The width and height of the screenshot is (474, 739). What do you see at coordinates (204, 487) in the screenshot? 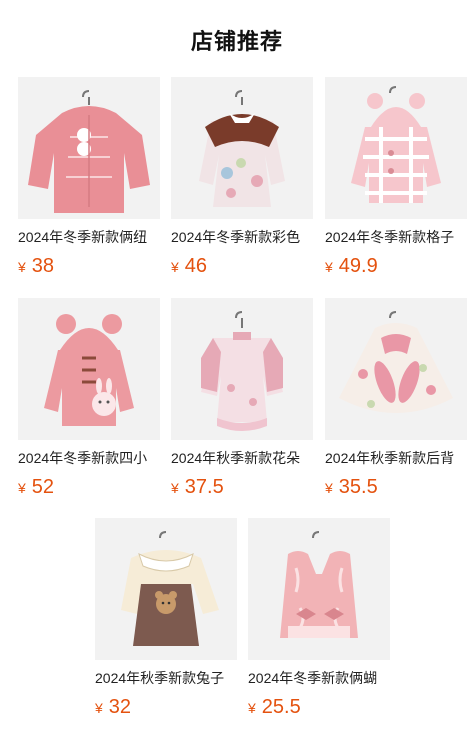
I see `price-value: 37.5` at bounding box center [204, 487].